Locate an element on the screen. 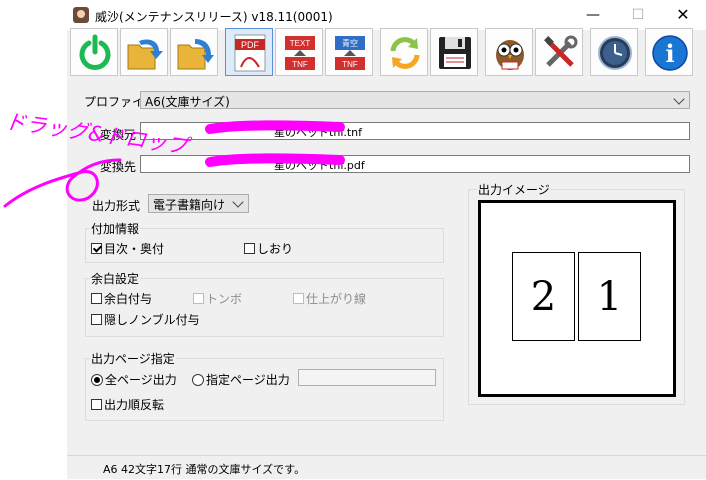  annotation-arrow is located at coordinates (62, 183).